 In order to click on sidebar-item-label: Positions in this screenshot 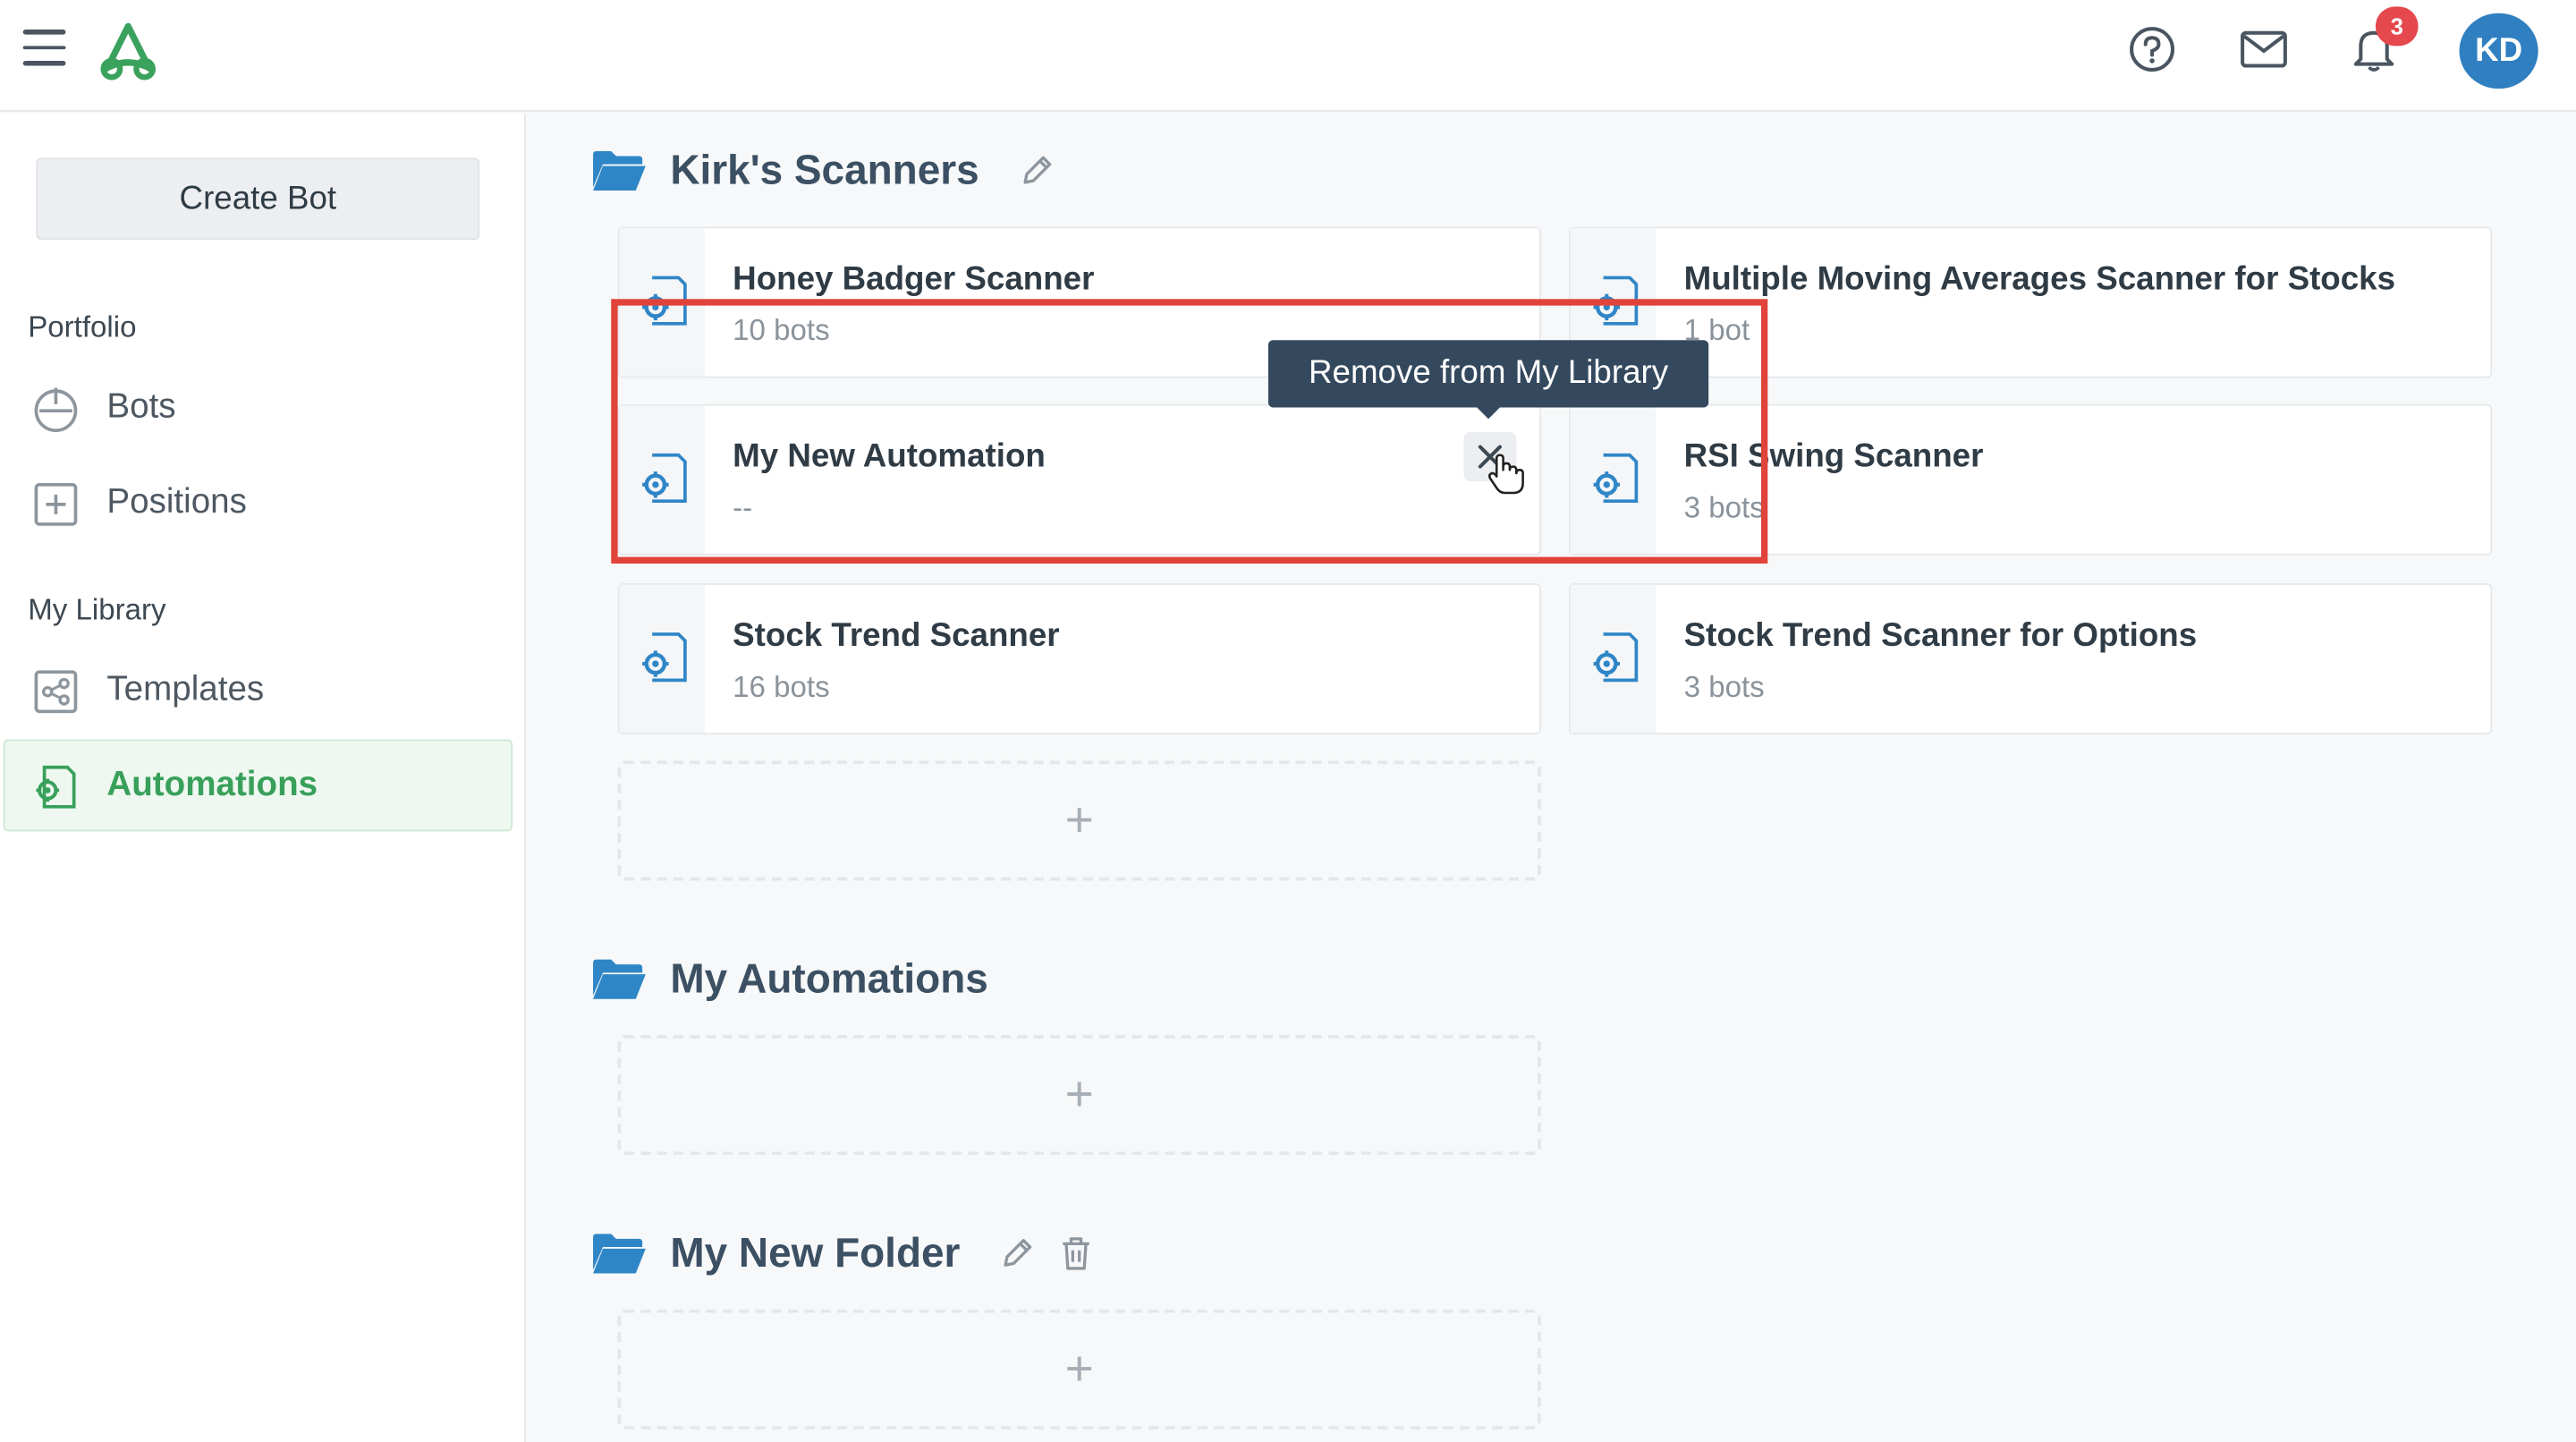, I will do `click(176, 502)`.